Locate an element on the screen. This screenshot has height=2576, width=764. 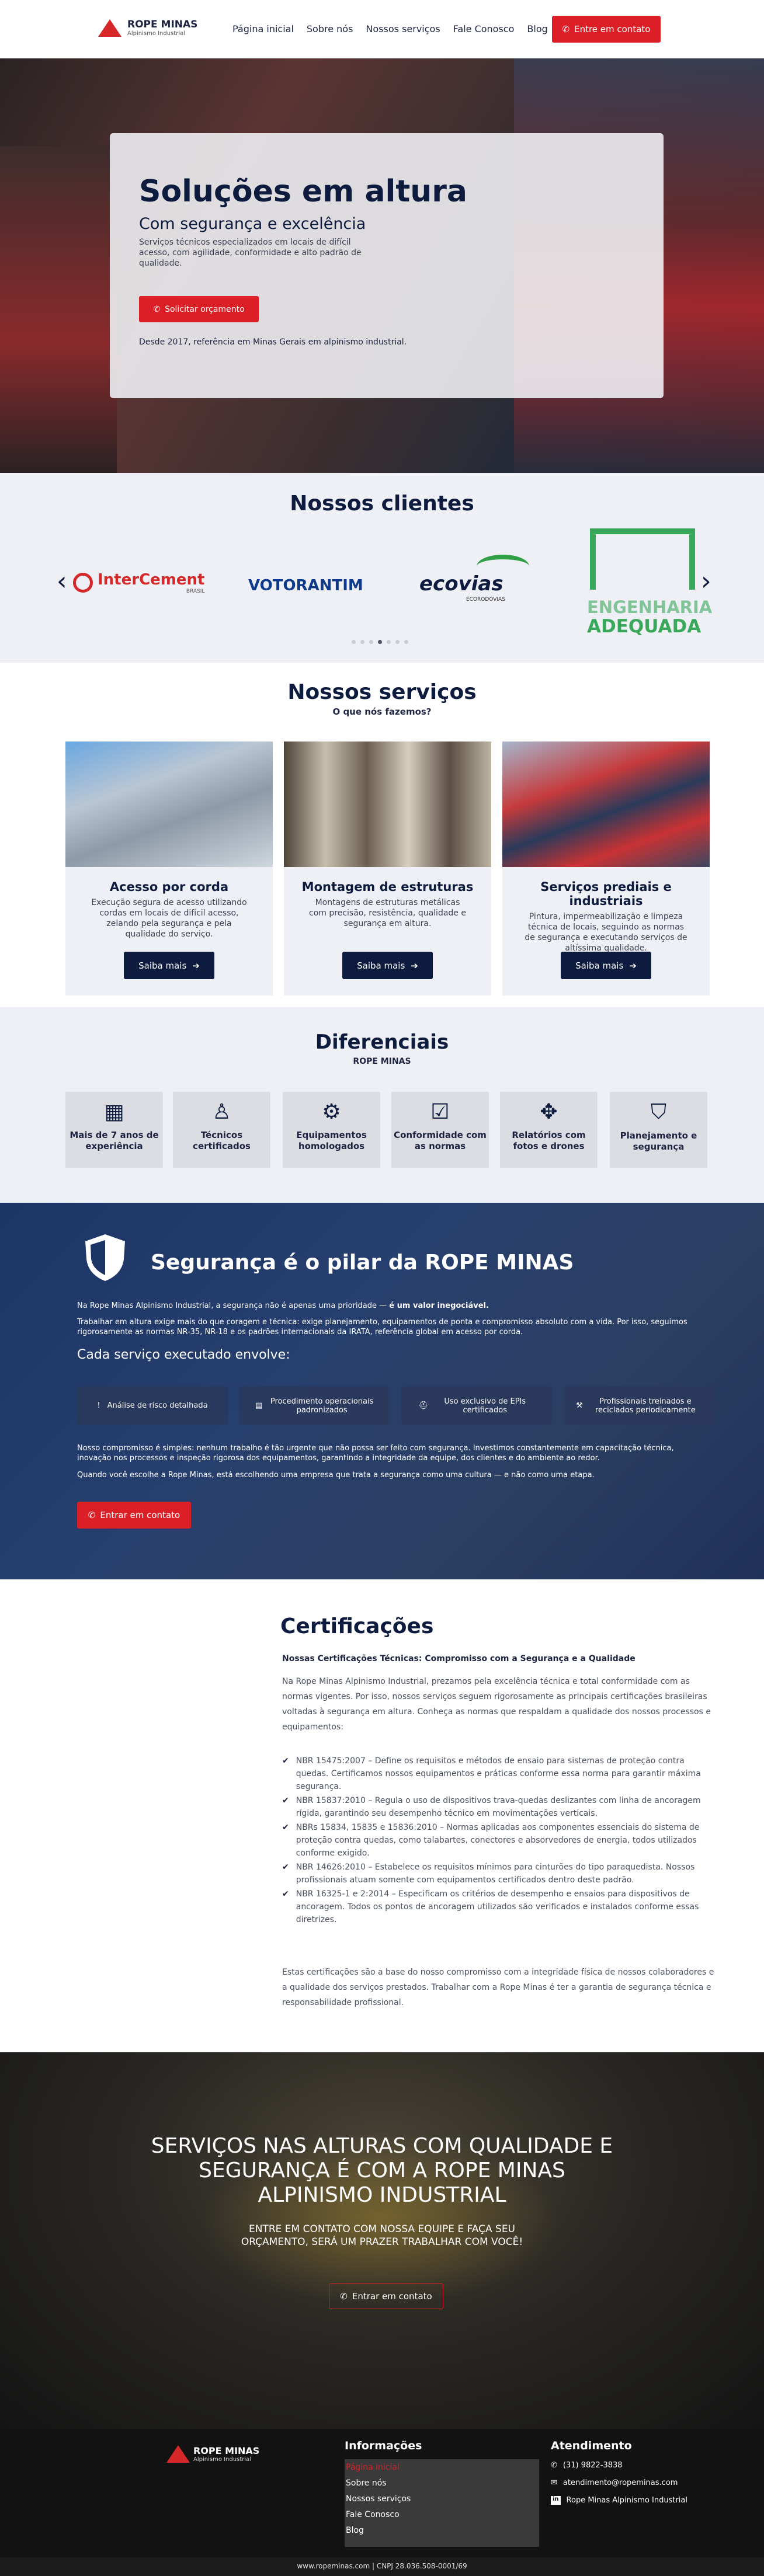
safety-item: ⛑ Uso exclusivo de EPIs certificados is located at coordinates (477, 1406).